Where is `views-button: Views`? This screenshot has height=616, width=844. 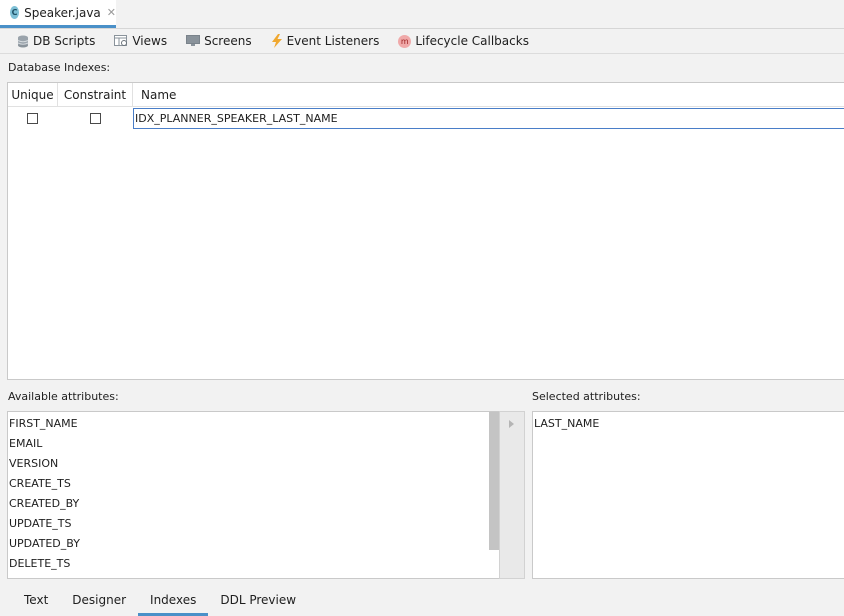 views-button: Views is located at coordinates (140, 41).